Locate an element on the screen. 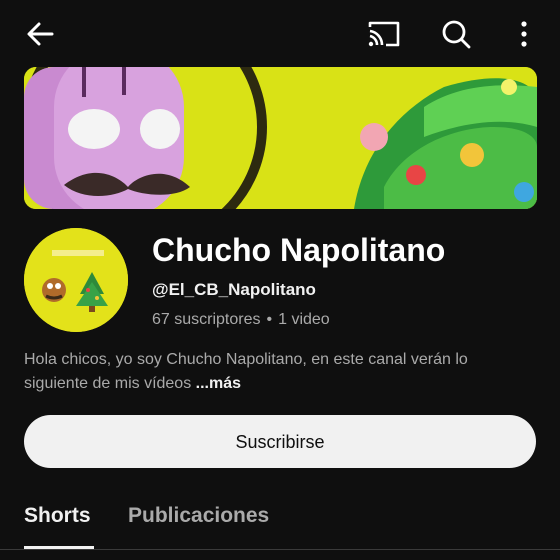  channel-stats: 67 suscriptores • 1 video is located at coordinates (241, 320).